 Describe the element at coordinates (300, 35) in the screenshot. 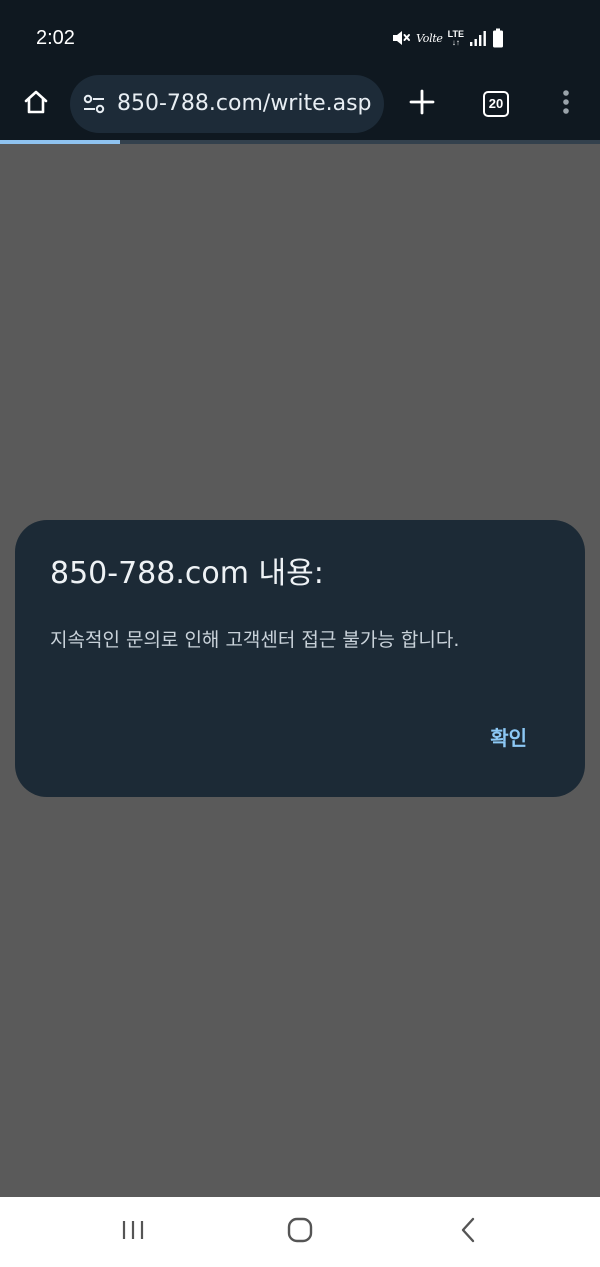

I see `status-bar: 2:02 Volte LTE ↓↑` at that location.